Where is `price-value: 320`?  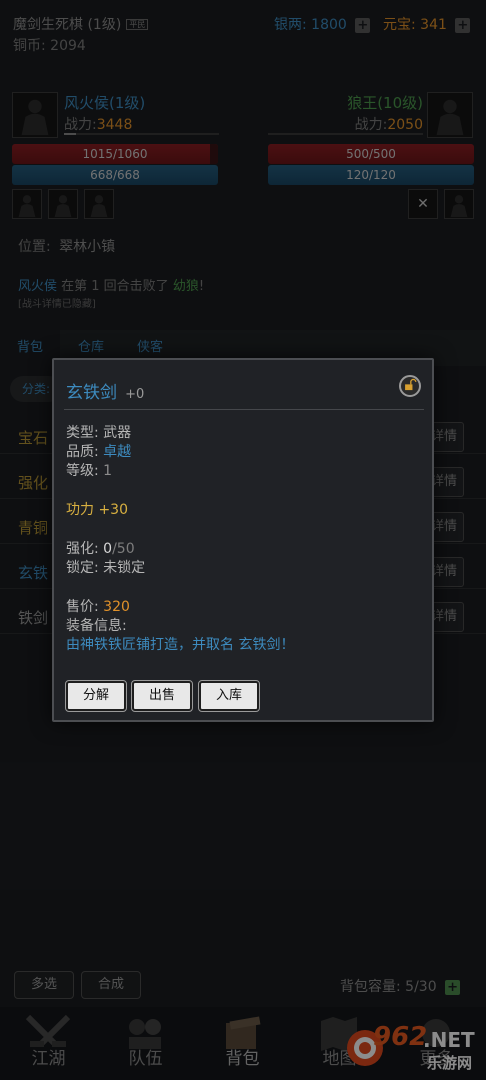
price-value: 320 is located at coordinates (116, 607).